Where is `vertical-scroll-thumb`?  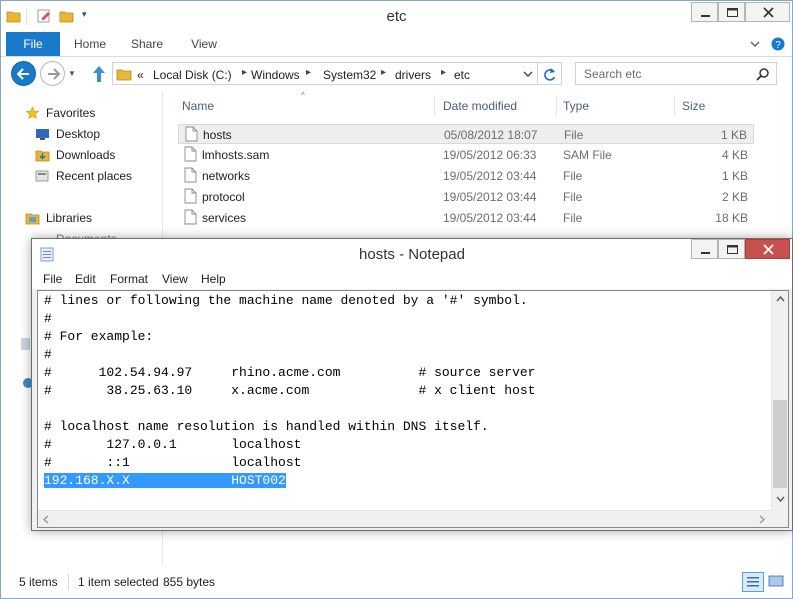
vertical-scroll-thumb is located at coordinates (780, 444).